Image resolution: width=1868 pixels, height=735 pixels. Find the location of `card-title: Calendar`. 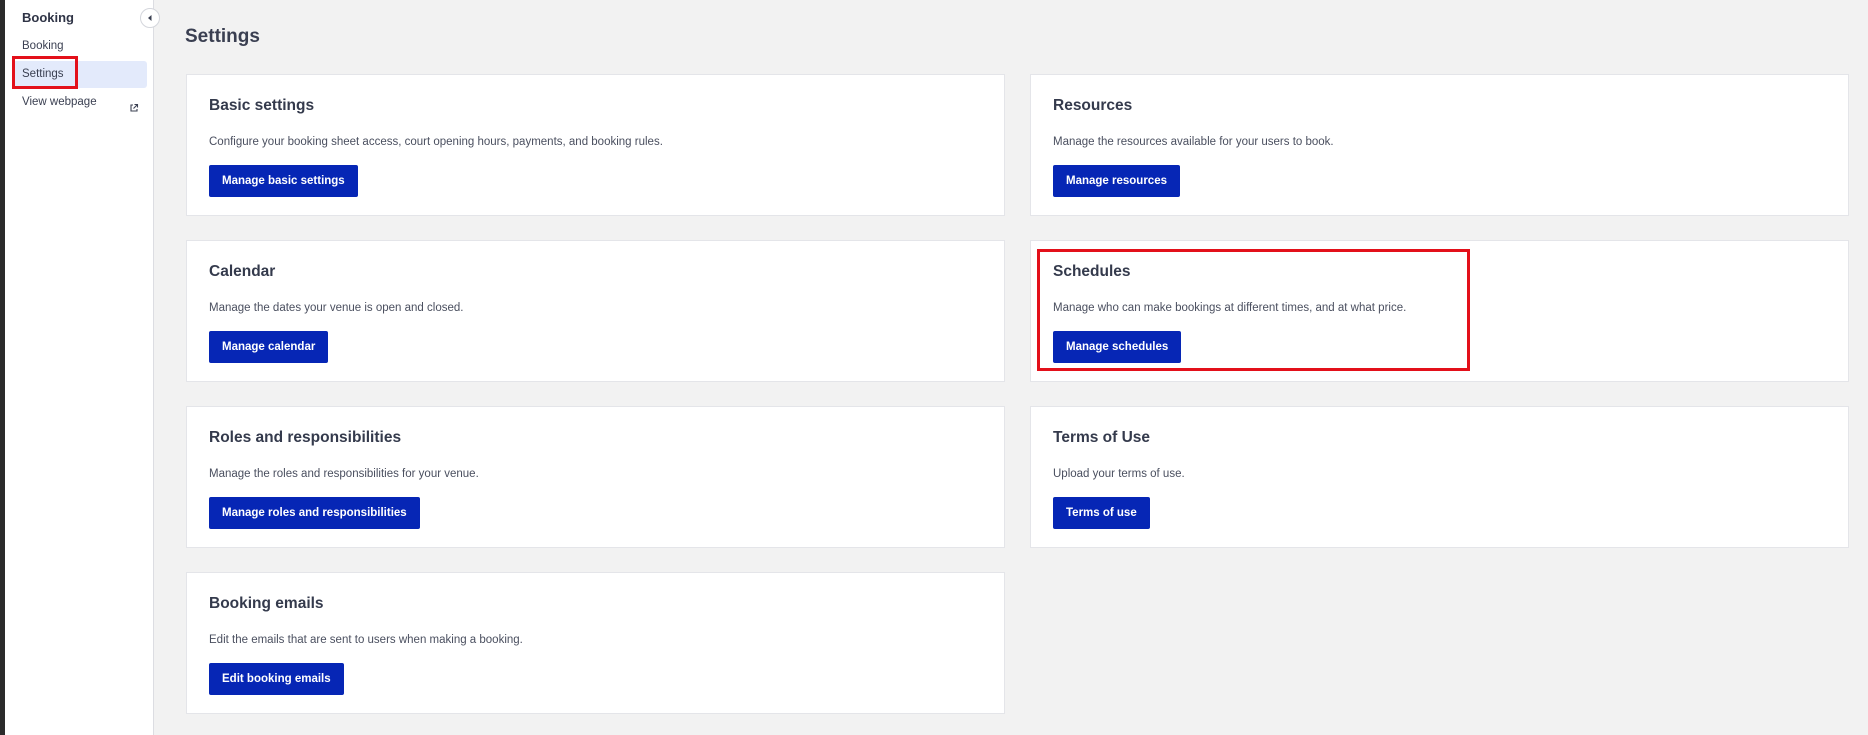

card-title: Calendar is located at coordinates (242, 271).